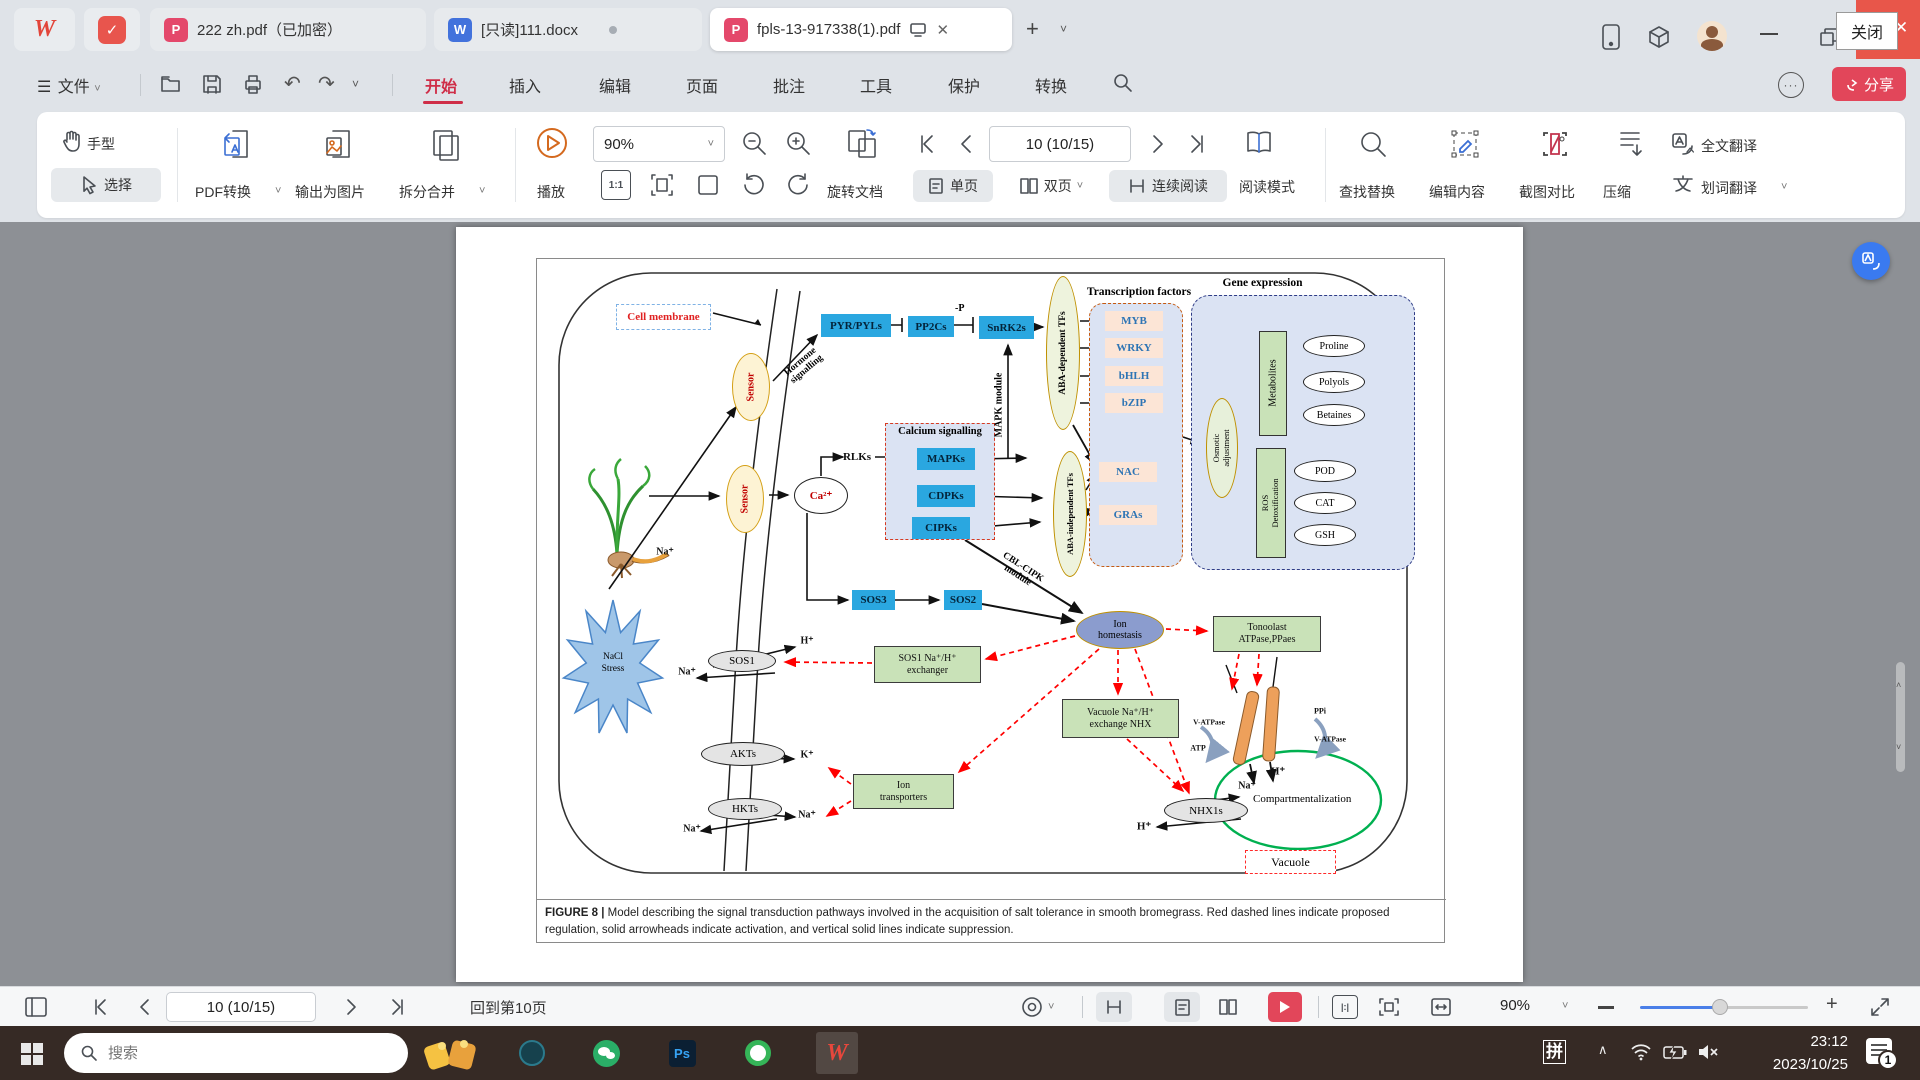 This screenshot has height=1080, width=1920. I want to click on compress-label: 压缩, so click(1617, 192).